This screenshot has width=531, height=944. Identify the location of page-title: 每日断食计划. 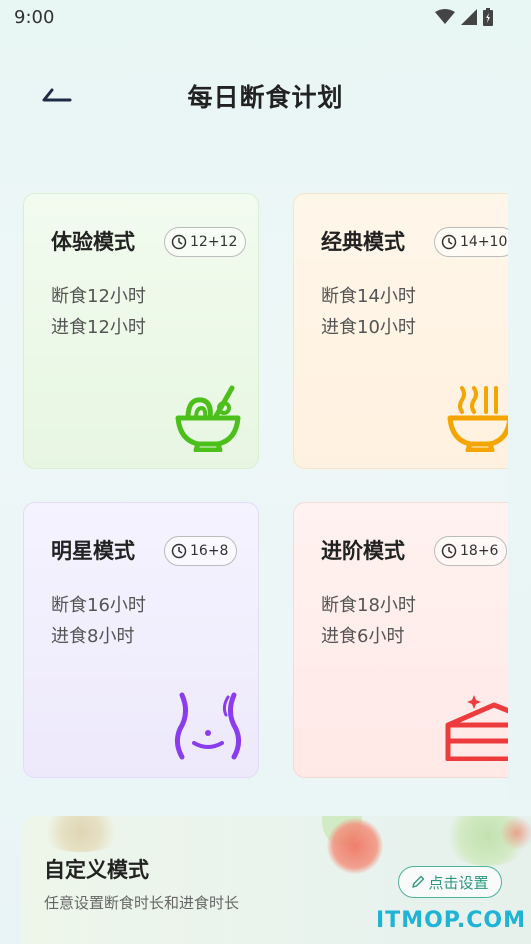
(265, 97).